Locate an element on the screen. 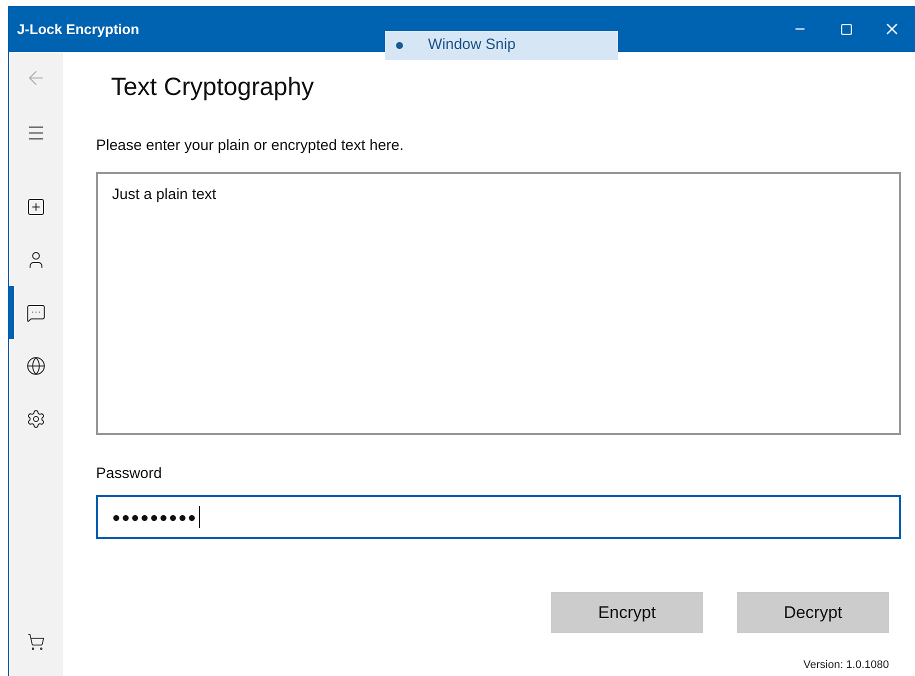 Image resolution: width=915 pixels, height=676 pixels. globe-icon is located at coordinates (36, 366).